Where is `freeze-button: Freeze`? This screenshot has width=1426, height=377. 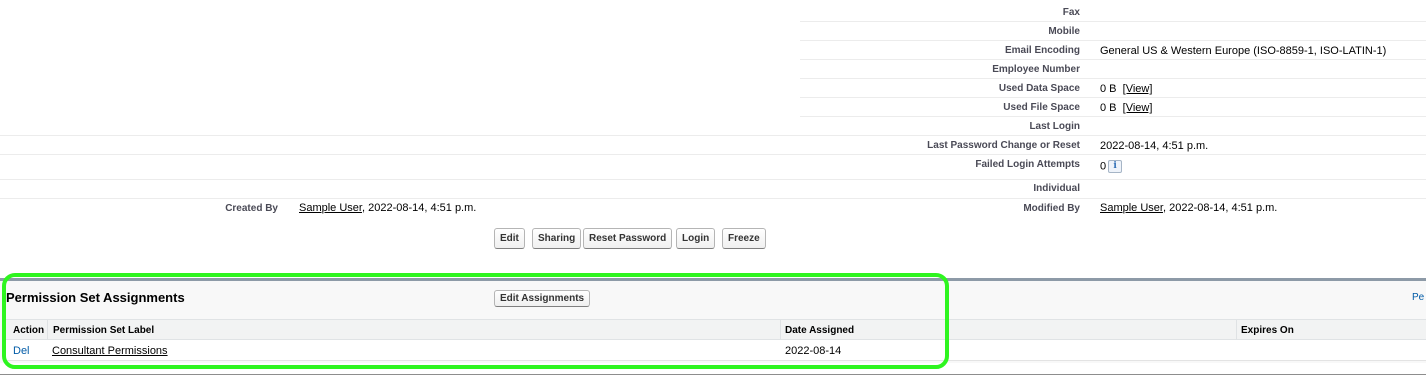 freeze-button: Freeze is located at coordinates (744, 238).